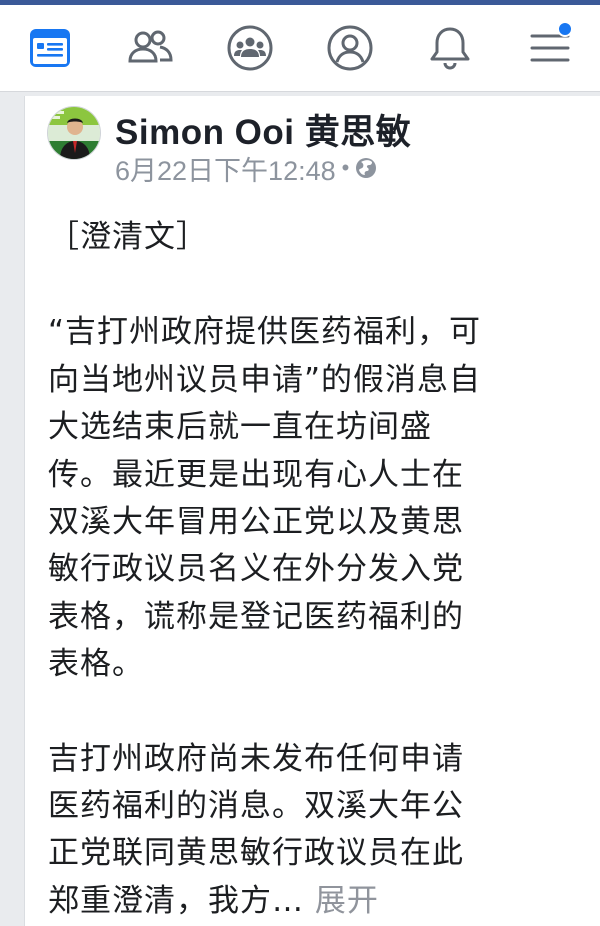 The height and width of the screenshot is (926, 600). What do you see at coordinates (256, 569) in the screenshot?
I see `text-line: 敏行政议员名义在外分发入党` at bounding box center [256, 569].